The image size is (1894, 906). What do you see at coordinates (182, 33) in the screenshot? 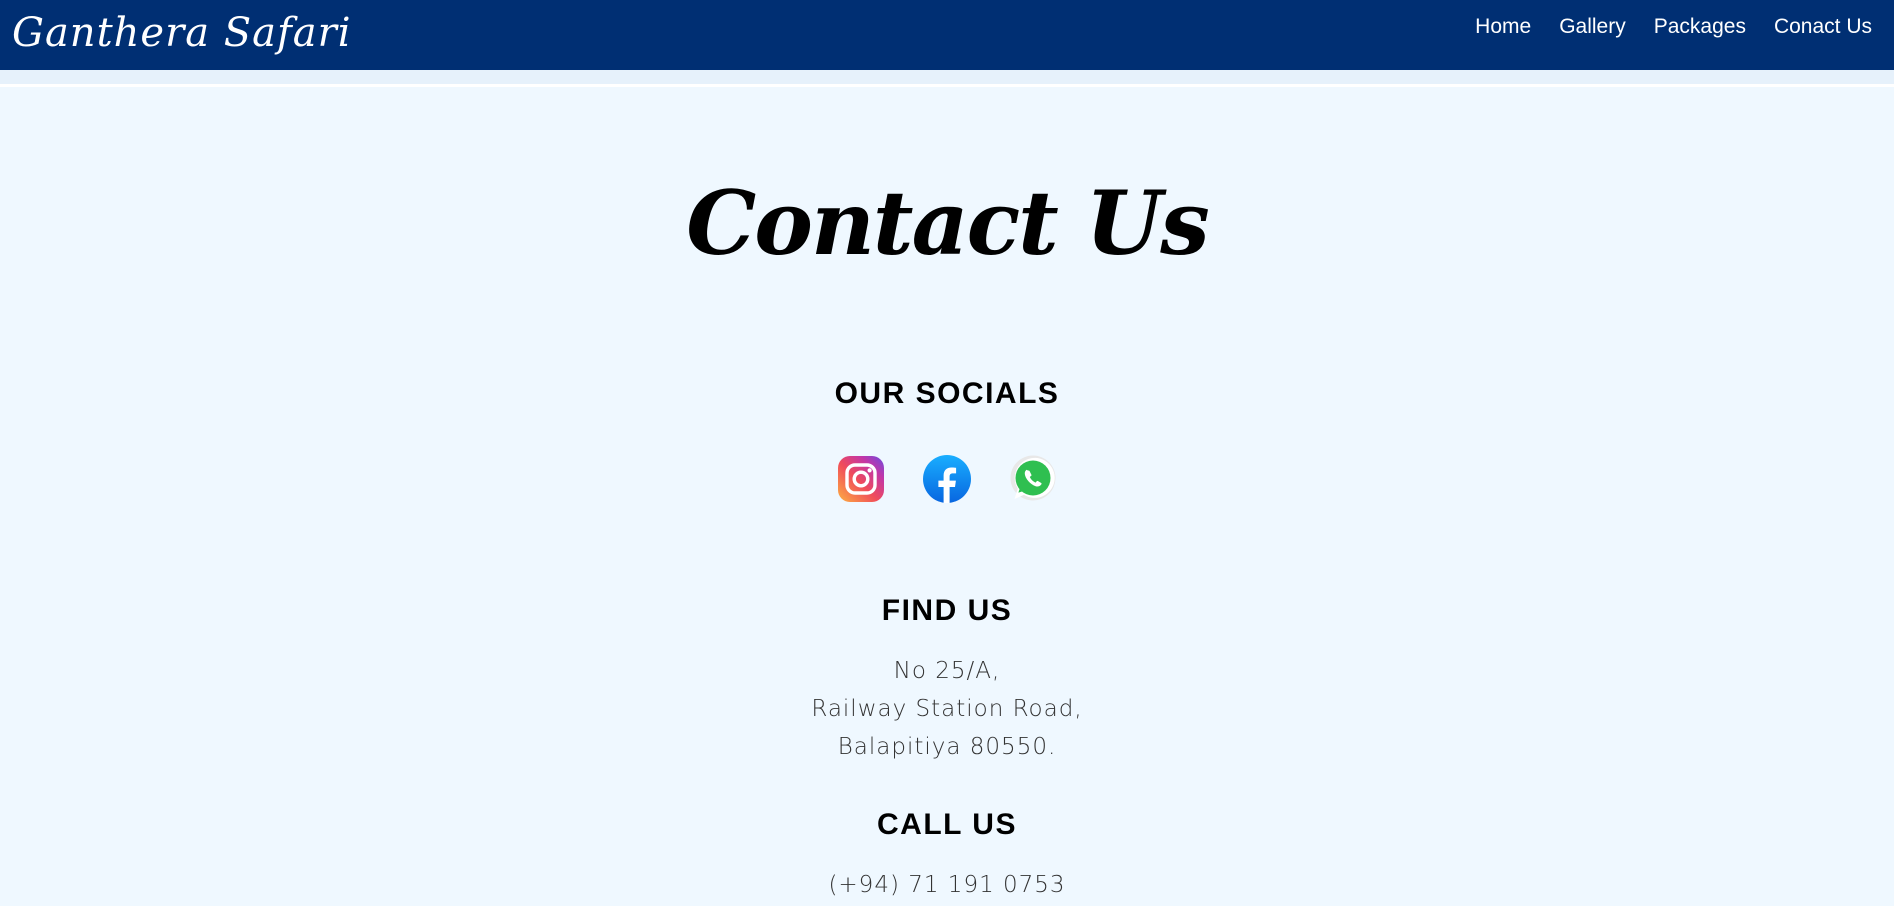
I see `brand-logo: Ganthera Safari` at bounding box center [182, 33].